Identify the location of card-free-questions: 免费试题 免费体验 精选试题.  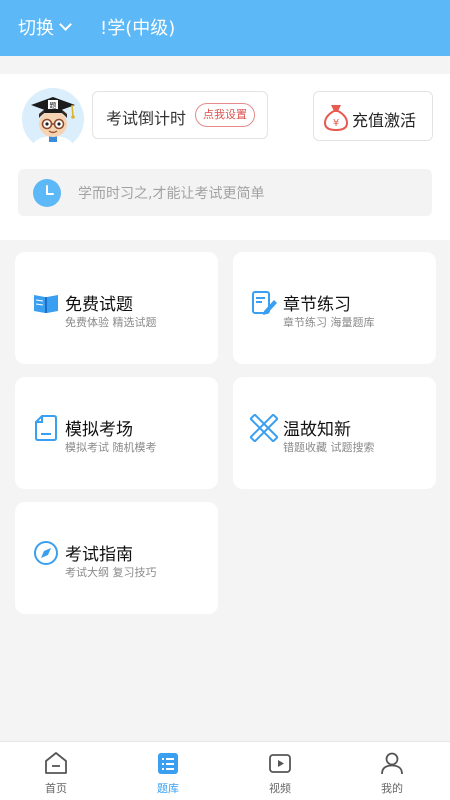
(116, 308).